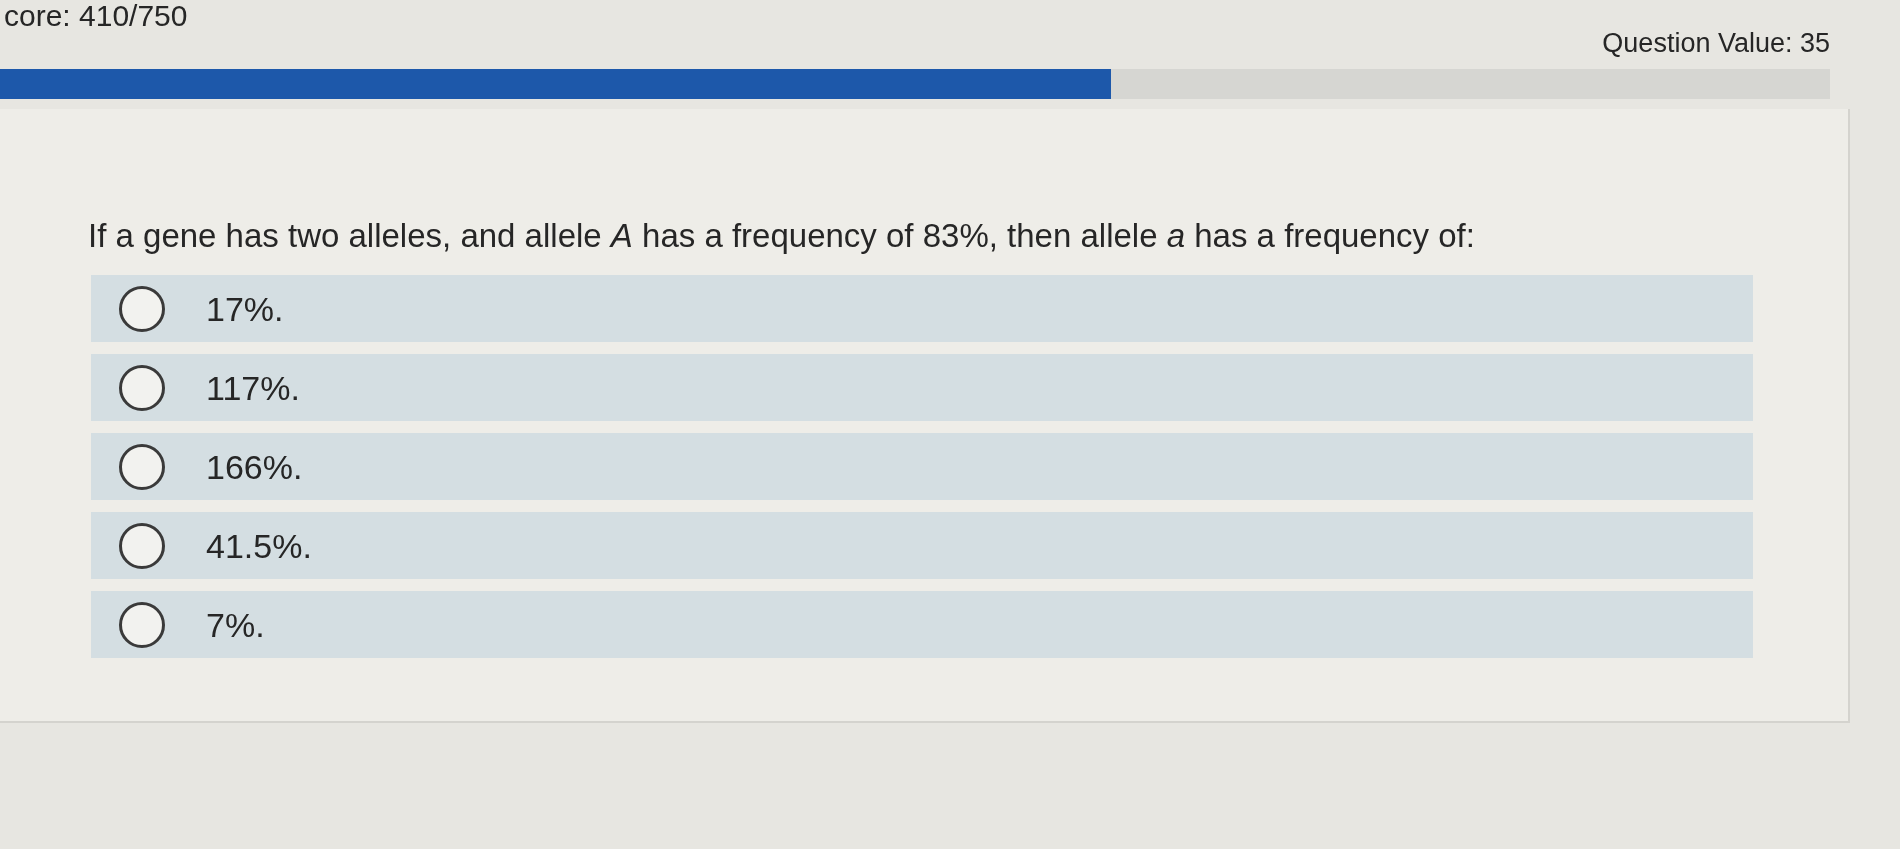 This screenshot has height=849, width=1900. What do you see at coordinates (95, 16) in the screenshot?
I see `score-text: core: 410/750` at bounding box center [95, 16].